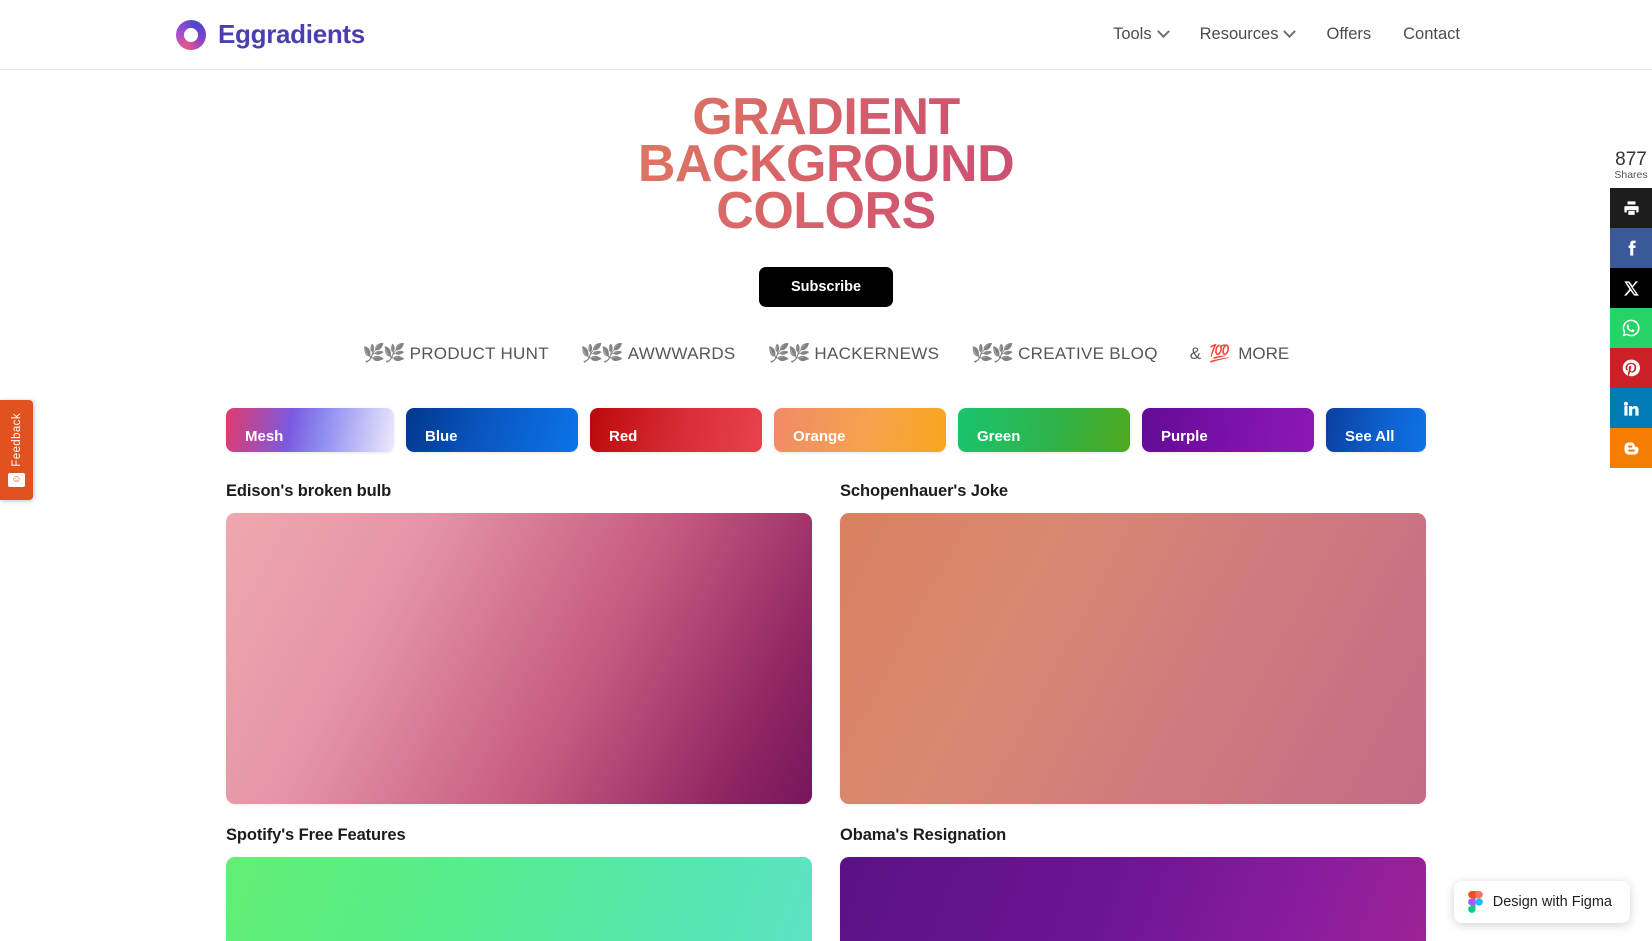 The height and width of the screenshot is (941, 1652). I want to click on category-button-orange: Orange, so click(860, 430).